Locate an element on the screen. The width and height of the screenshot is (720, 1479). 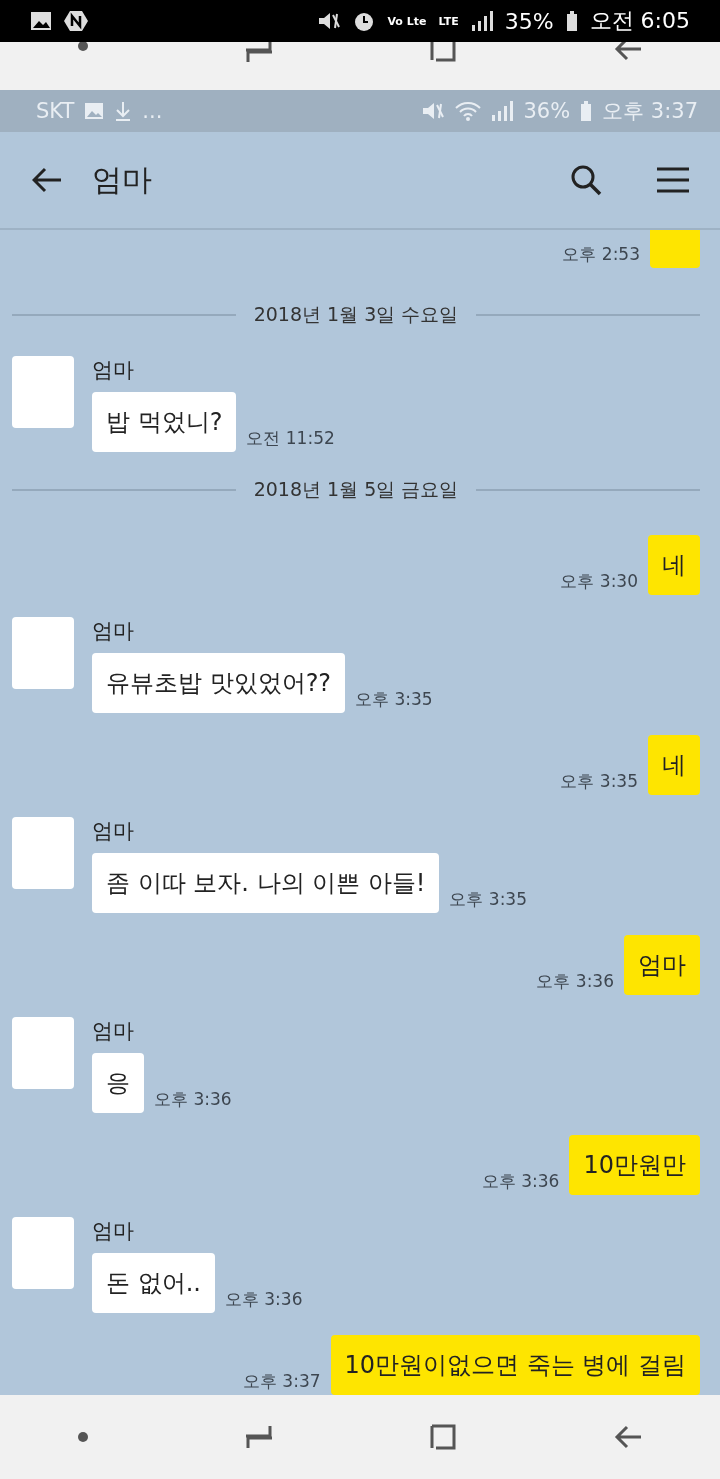
message-time: 오전 11:52 is located at coordinates (290, 438).